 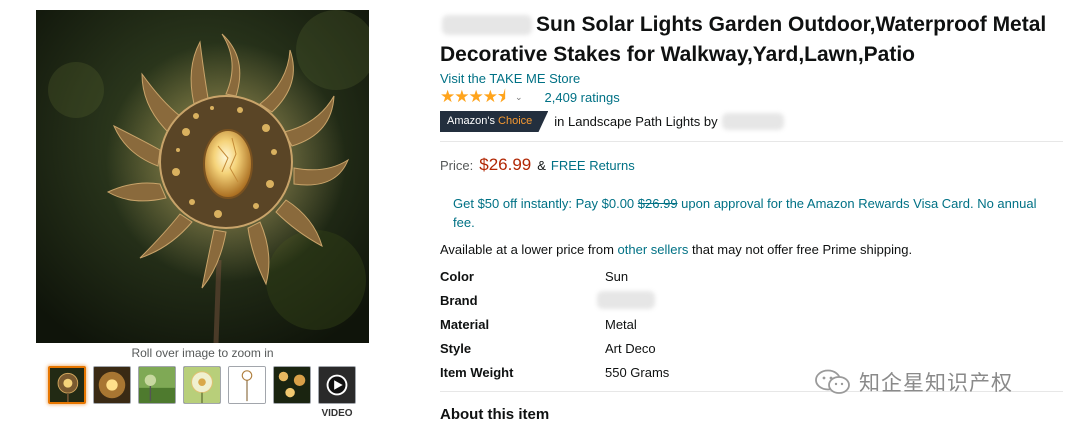 What do you see at coordinates (529, 249) in the screenshot?
I see `lower-price-text-1: Available at a lower price from` at bounding box center [529, 249].